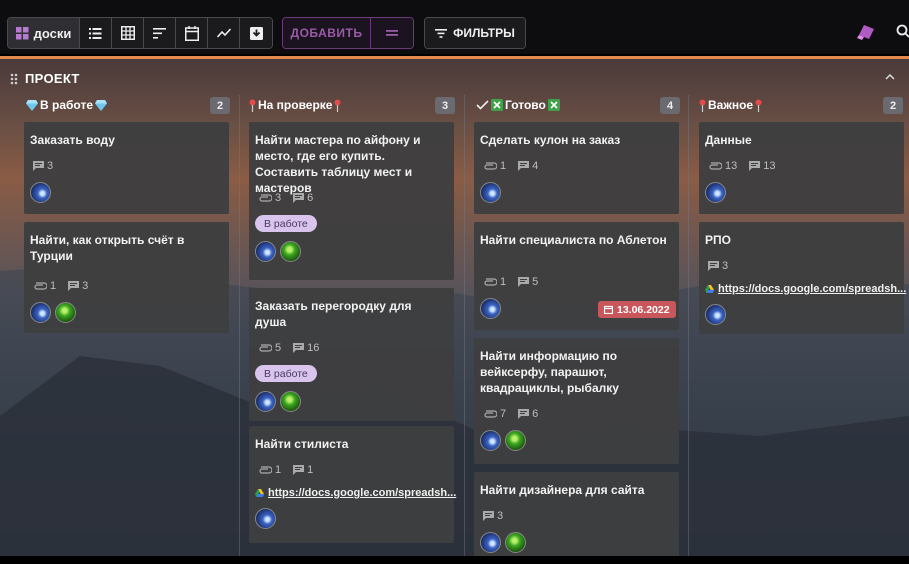 The height and width of the screenshot is (564, 909). I want to click on column-title: В работе, so click(66, 105).